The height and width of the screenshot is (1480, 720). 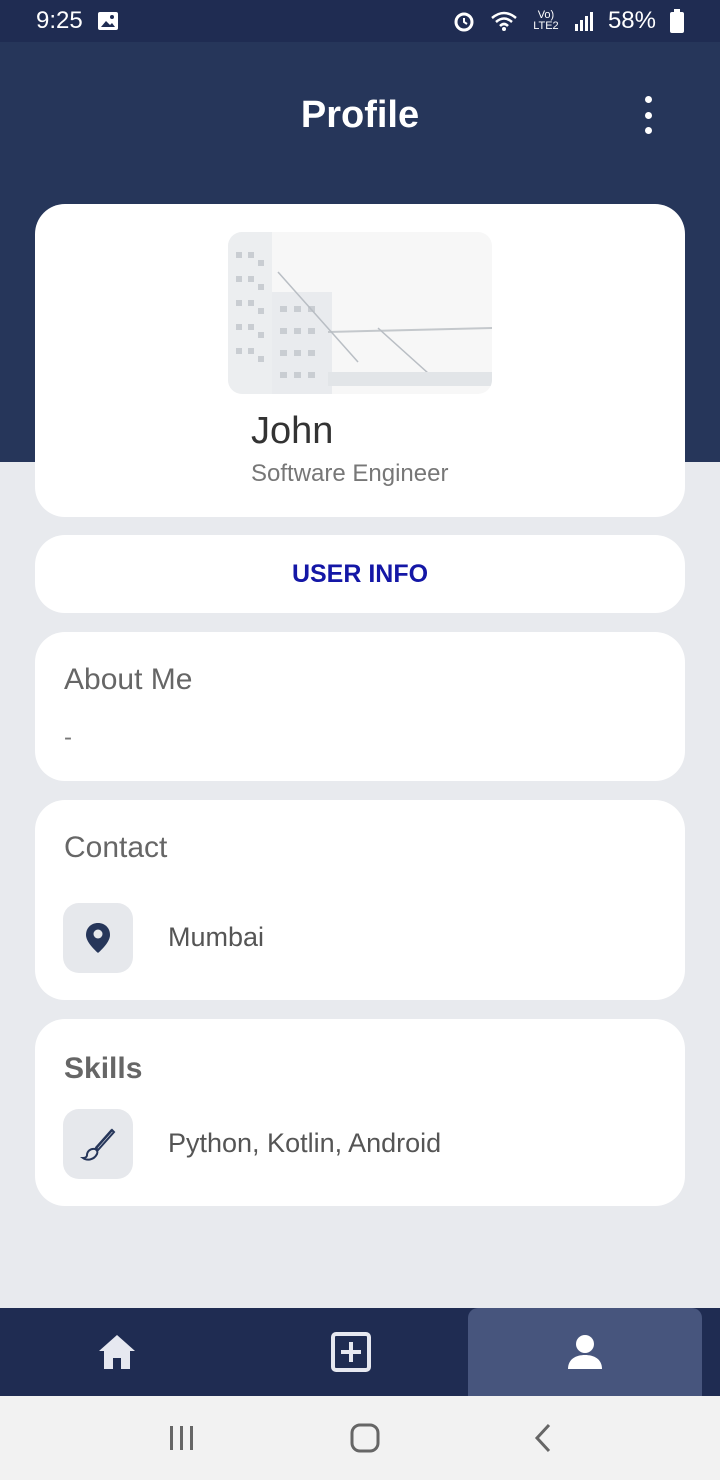 I want to click on status-right: Vo) LTE2 58%, so click(x=568, y=21).